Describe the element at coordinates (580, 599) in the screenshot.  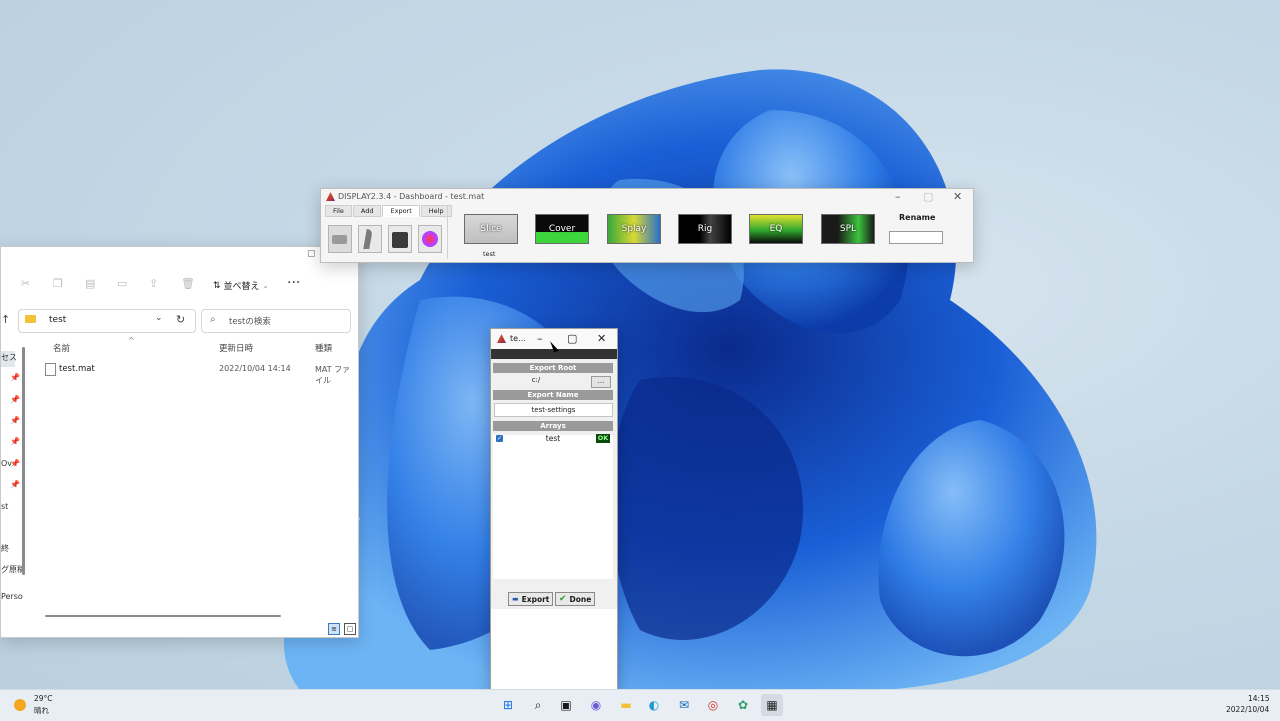
I see `done-button-label: Done` at that location.